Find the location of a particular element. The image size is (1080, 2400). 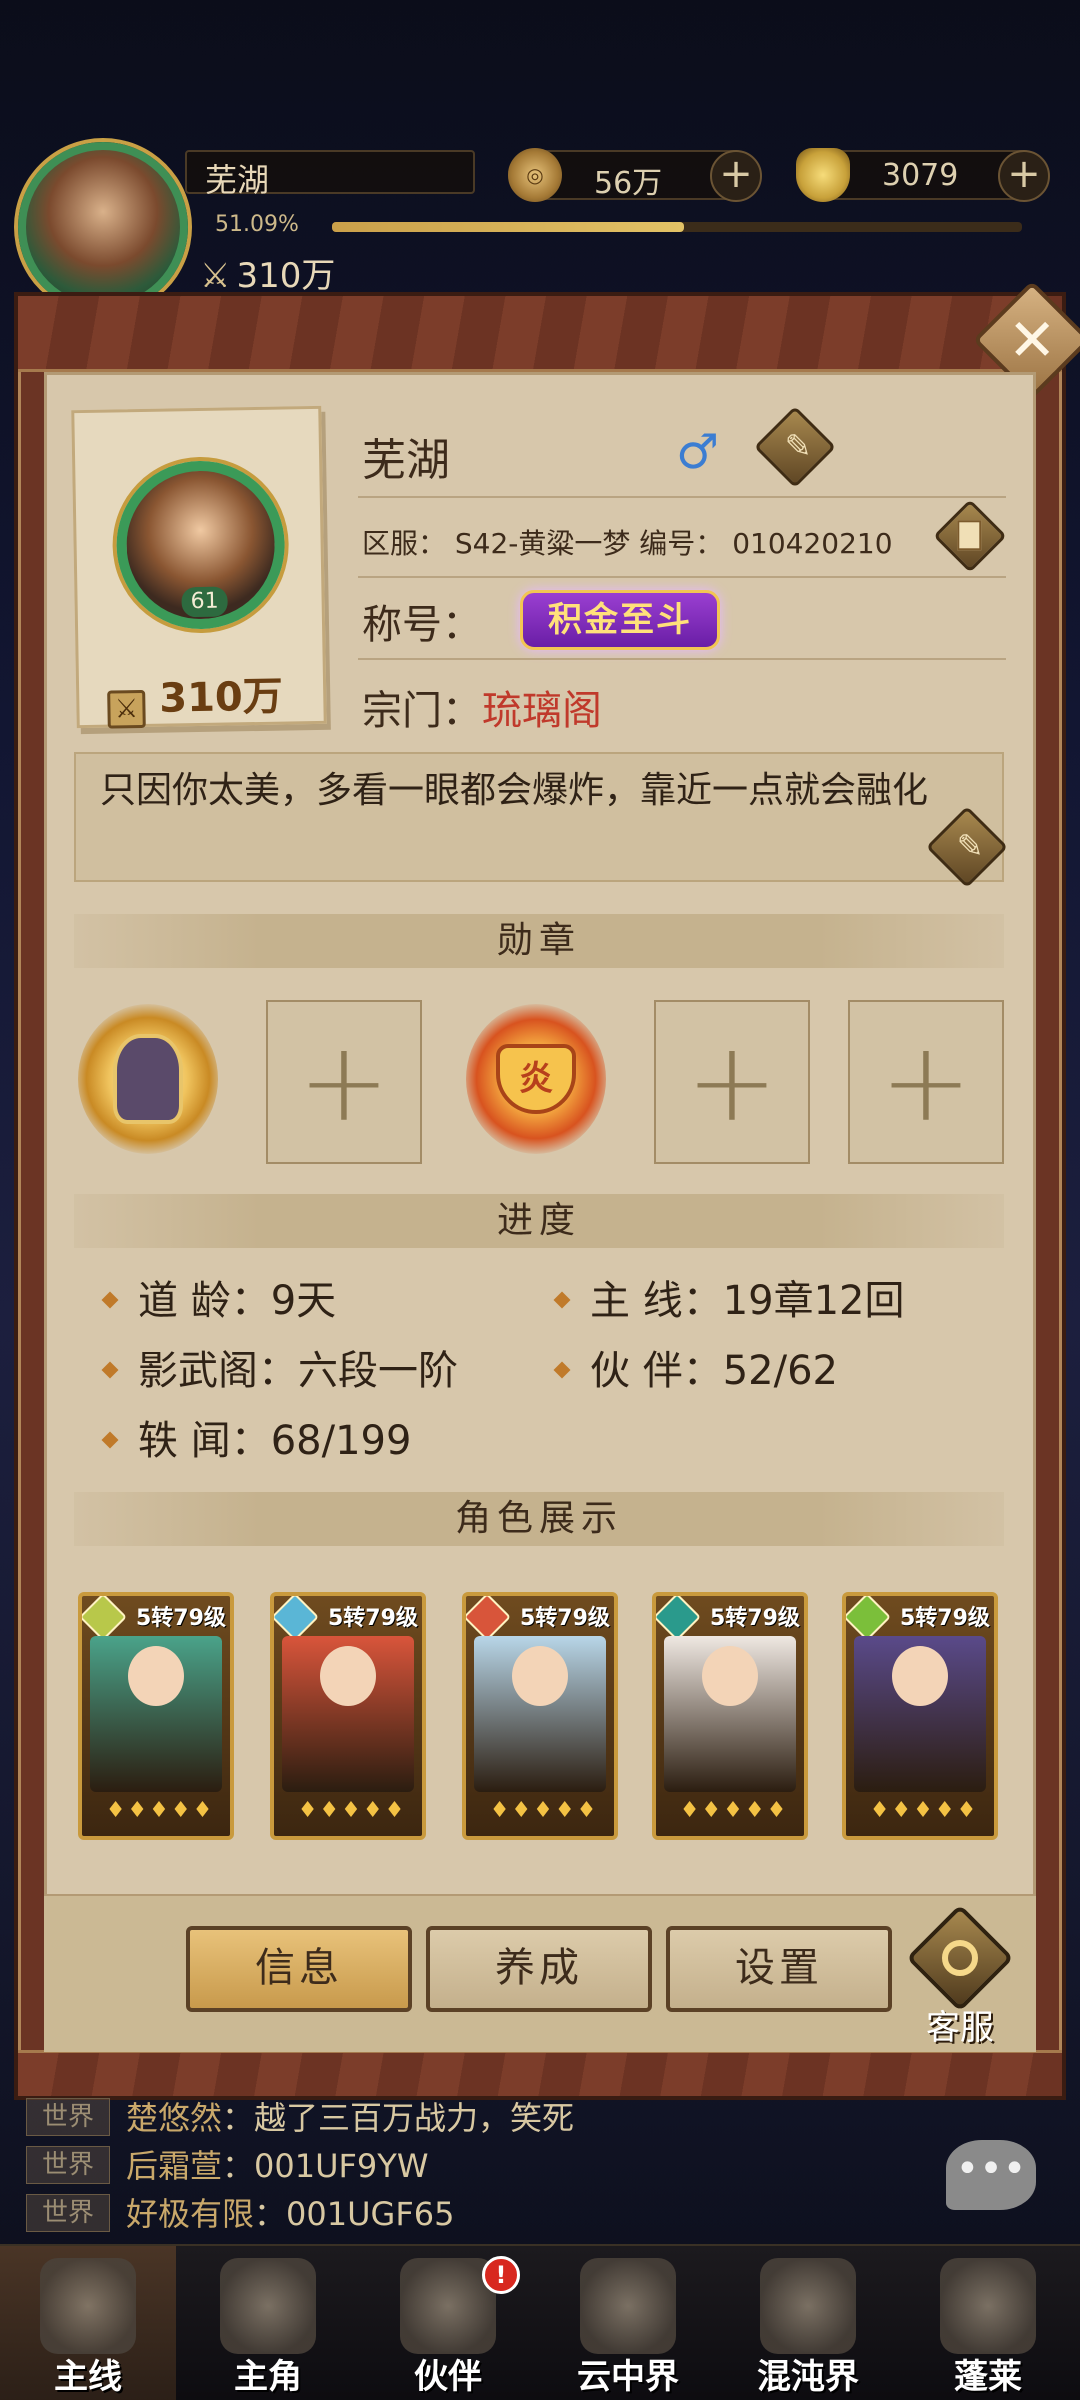

chat-message: 世界 好极有限：001UGF65 is located at coordinates (476, 2214).